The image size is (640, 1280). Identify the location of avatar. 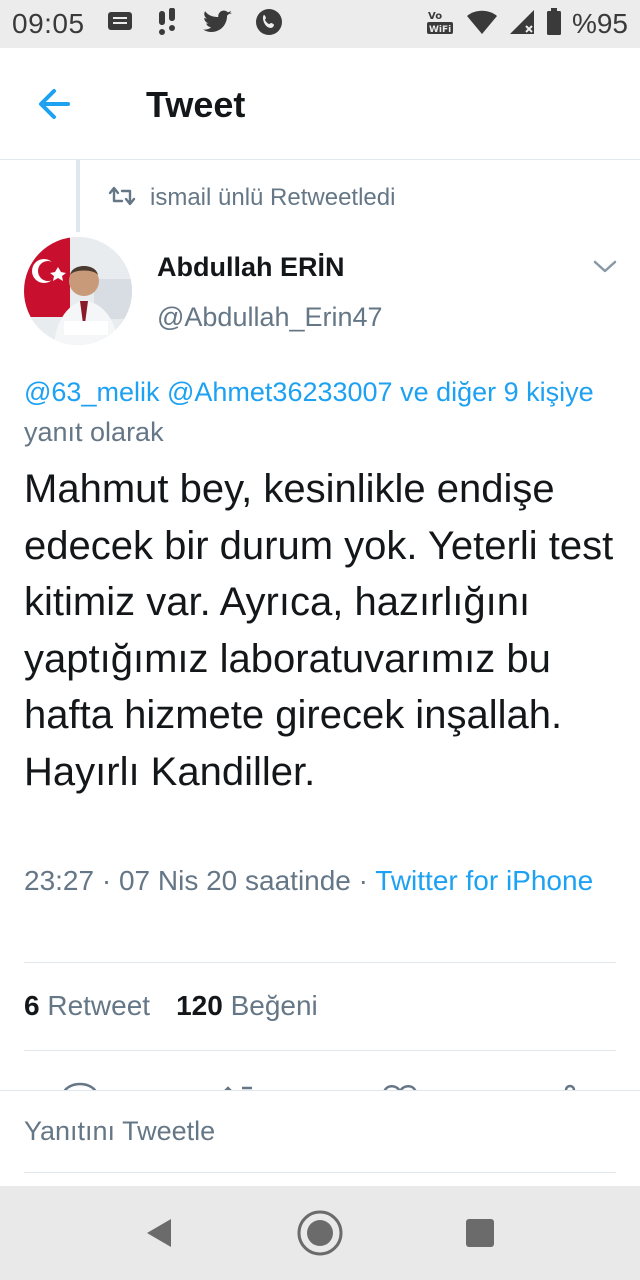
(78, 291).